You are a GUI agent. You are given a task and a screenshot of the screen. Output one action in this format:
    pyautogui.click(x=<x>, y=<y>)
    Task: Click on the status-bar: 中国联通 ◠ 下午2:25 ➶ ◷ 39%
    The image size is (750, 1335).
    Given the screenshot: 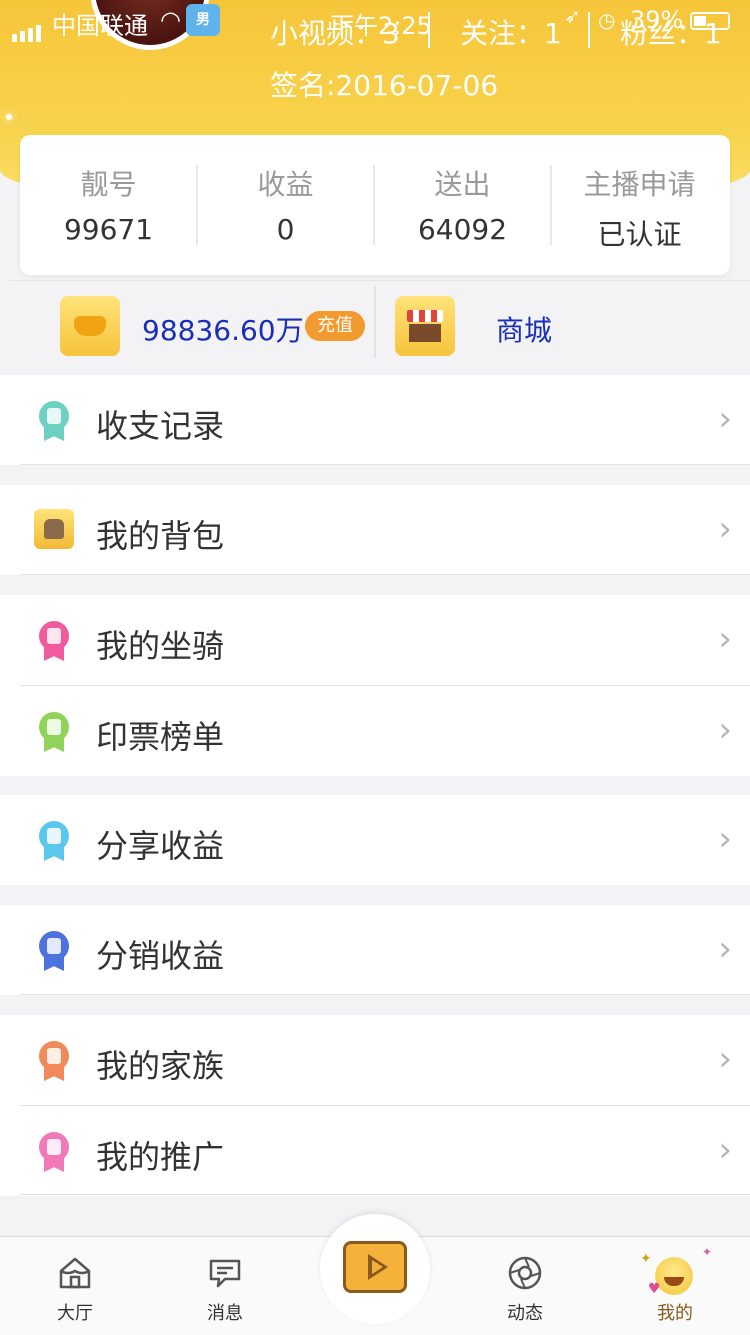 What is the action you would take?
    pyautogui.click(x=375, y=21)
    